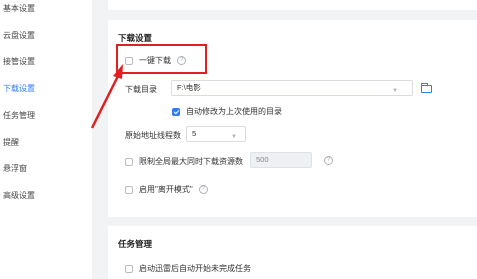 Image resolution: width=477 pixels, height=279 pixels. I want to click on annotation-arrow, so click(106, 96).